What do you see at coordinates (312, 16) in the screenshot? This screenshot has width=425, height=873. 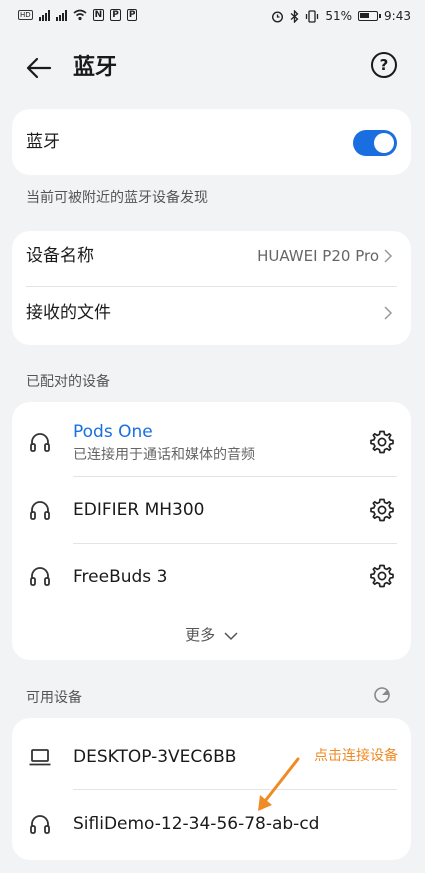 I see `vibrate-icon` at bounding box center [312, 16].